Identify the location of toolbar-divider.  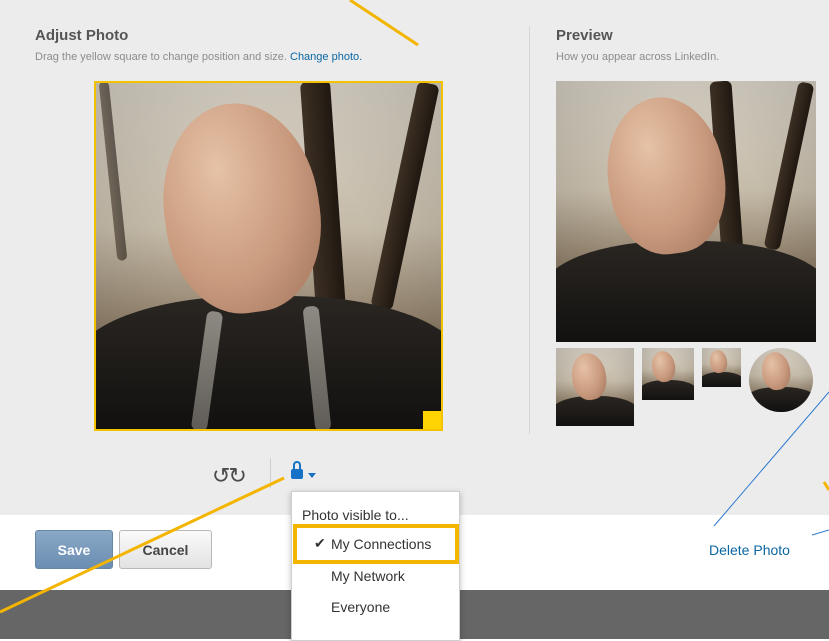
(270, 473).